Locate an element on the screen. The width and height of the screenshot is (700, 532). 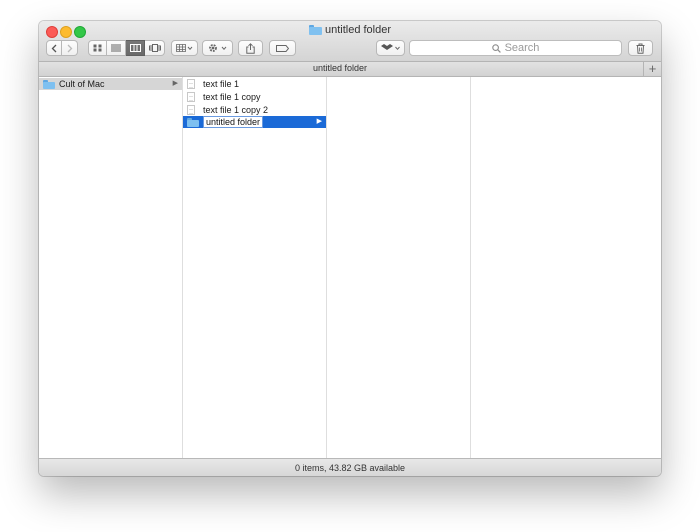
tag-icon is located at coordinates (282, 48).